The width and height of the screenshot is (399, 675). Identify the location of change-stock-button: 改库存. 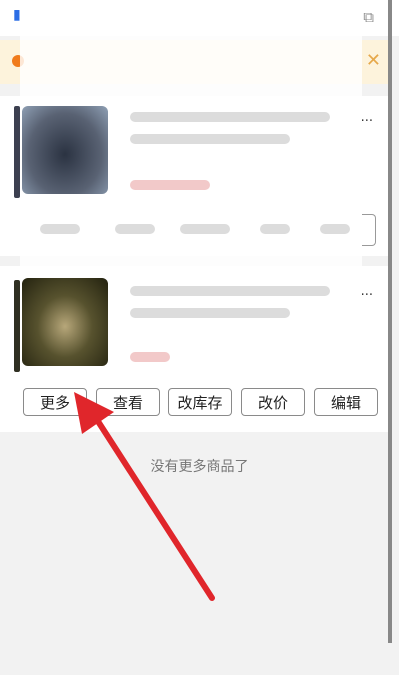
(200, 402).